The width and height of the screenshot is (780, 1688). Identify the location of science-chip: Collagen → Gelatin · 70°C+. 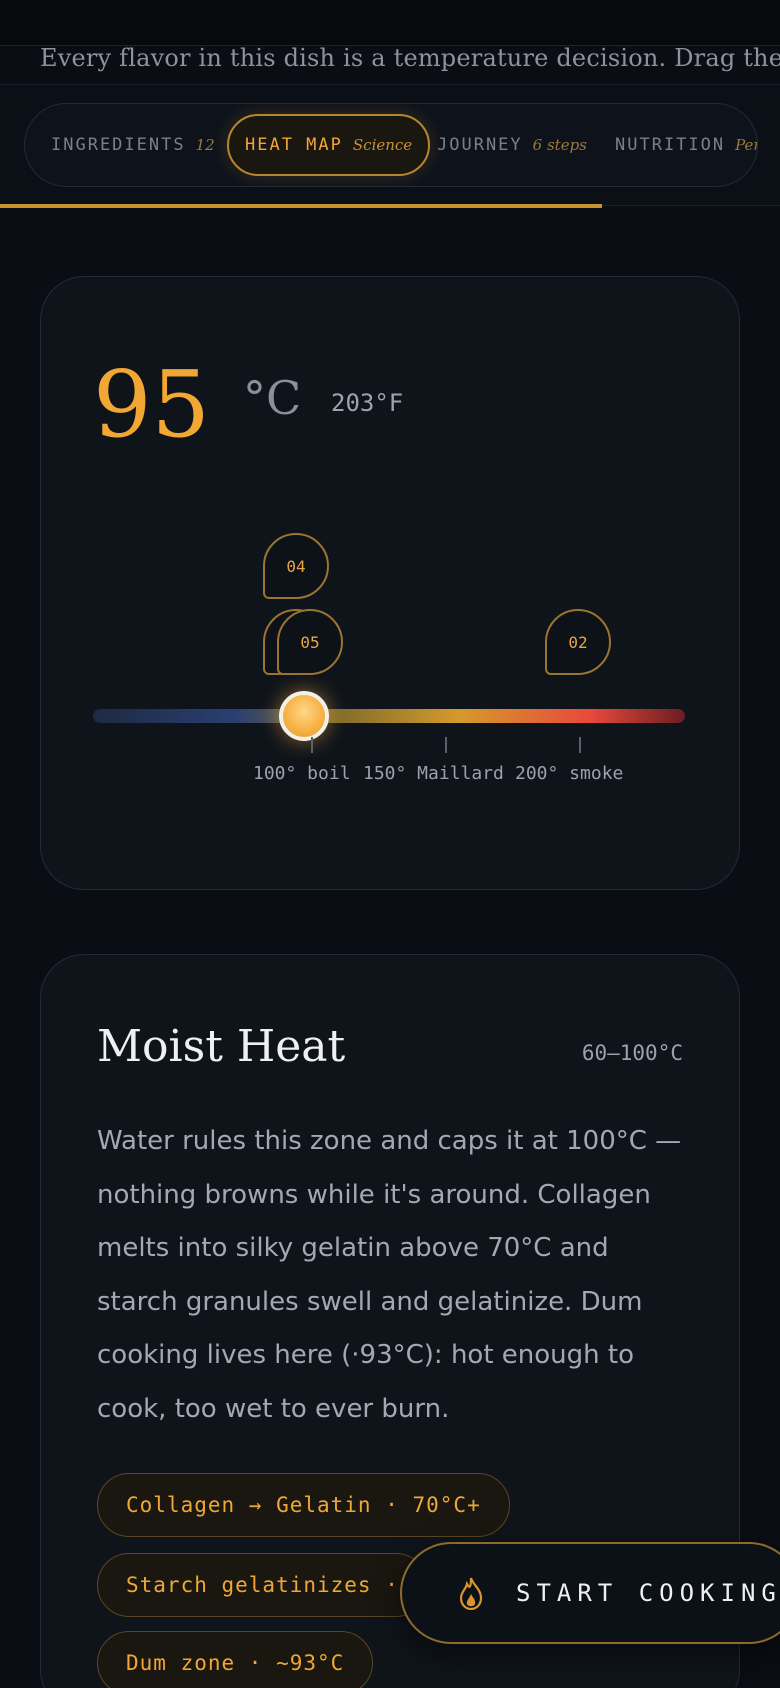
(303, 1505).